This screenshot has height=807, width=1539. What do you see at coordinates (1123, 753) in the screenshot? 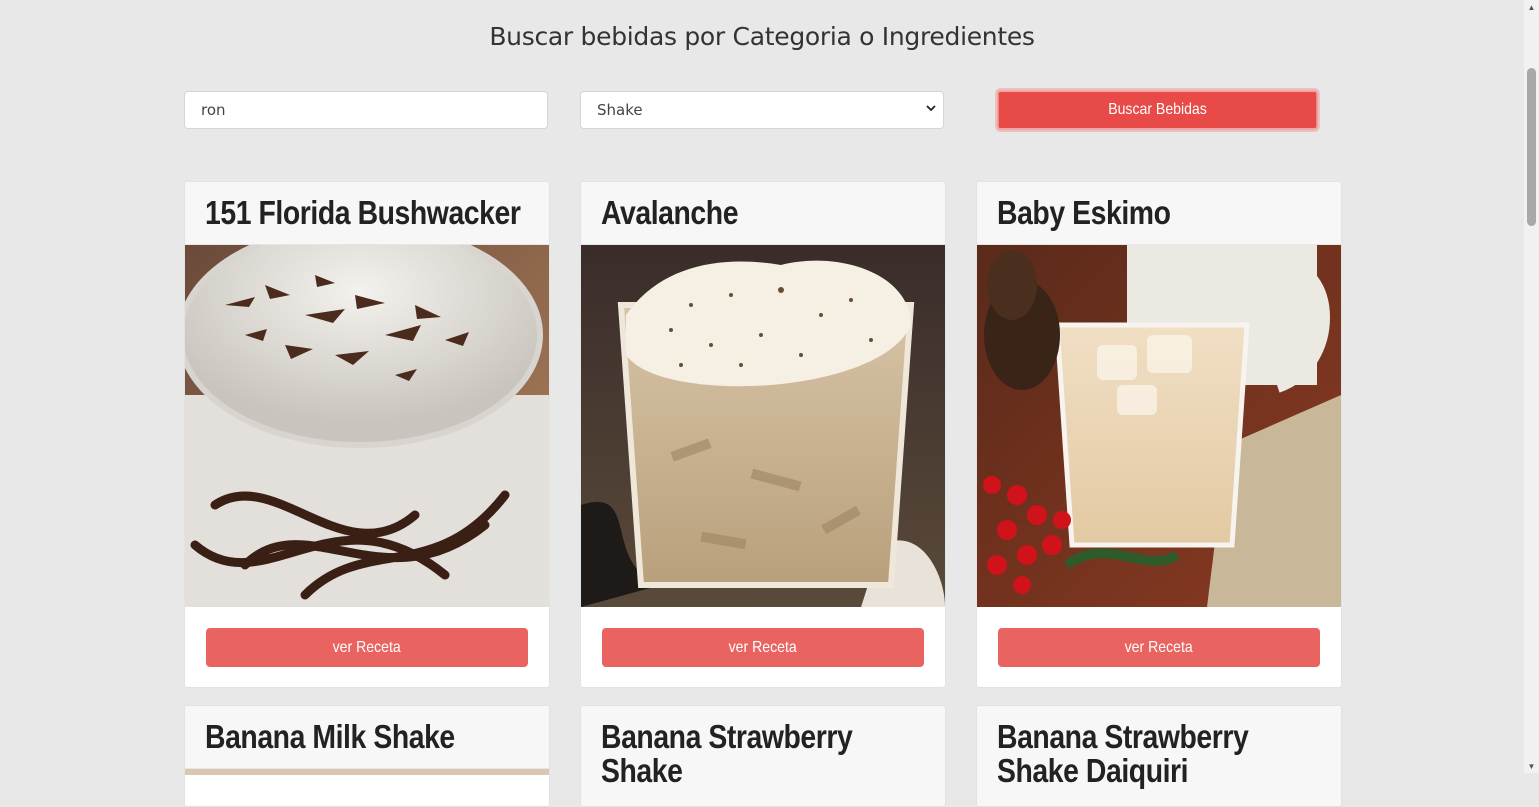
I see `drink-title: Banana Strawberry Shake Daiquiri` at bounding box center [1123, 753].